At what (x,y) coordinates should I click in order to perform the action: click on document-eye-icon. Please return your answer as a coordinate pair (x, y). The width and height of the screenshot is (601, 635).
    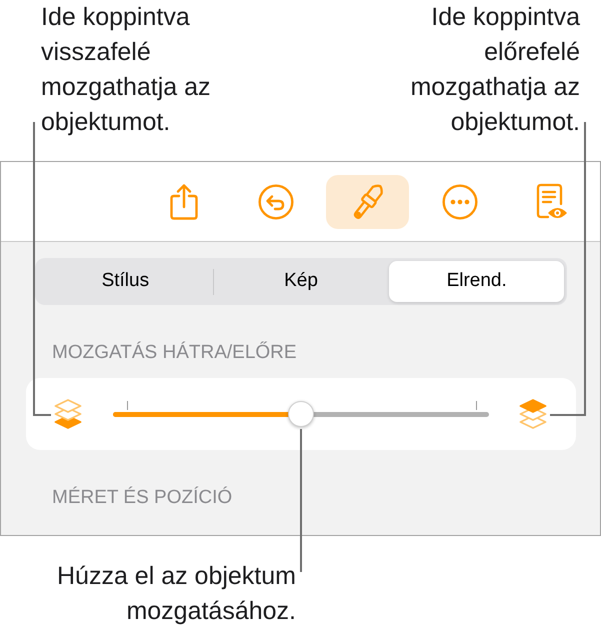
    Looking at the image, I should click on (551, 201).